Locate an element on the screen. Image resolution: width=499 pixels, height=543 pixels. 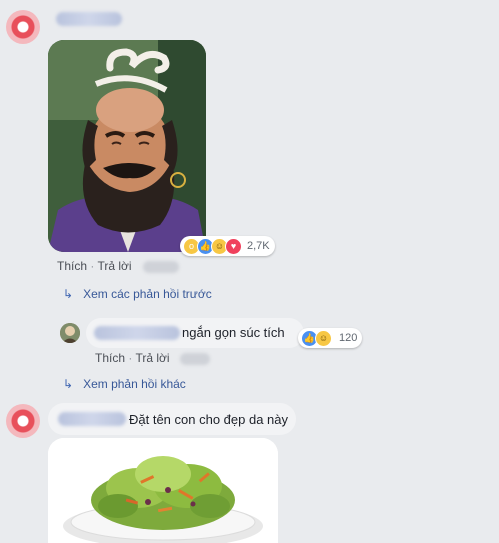
comment-bubble: Đặt tên con cho đẹp da này is located at coordinates (172, 419).